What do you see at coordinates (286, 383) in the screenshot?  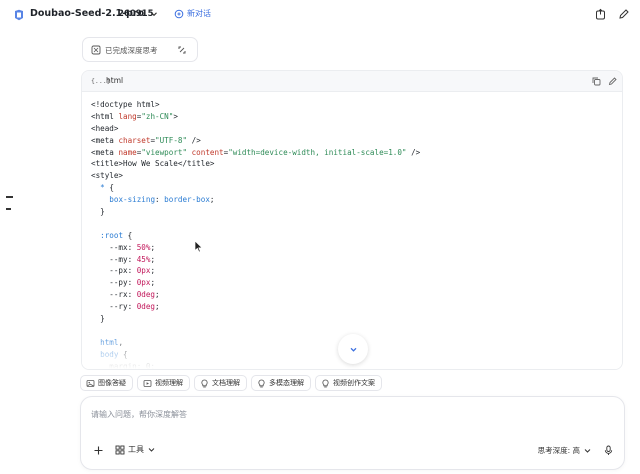 I see `suggestion-chip-label: 多模态理解` at bounding box center [286, 383].